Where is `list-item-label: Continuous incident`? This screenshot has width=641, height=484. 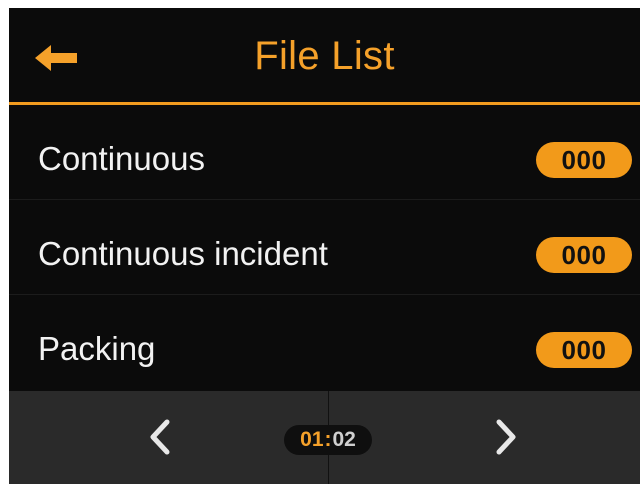
list-item-label: Continuous incident is located at coordinates (183, 253).